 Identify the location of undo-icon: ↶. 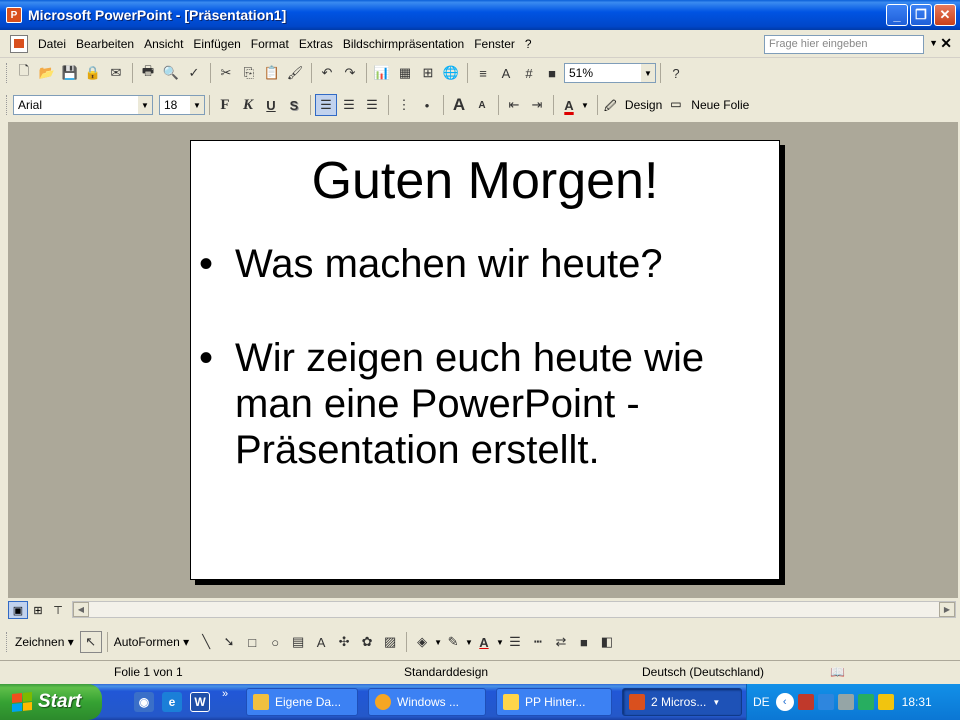
(327, 73).